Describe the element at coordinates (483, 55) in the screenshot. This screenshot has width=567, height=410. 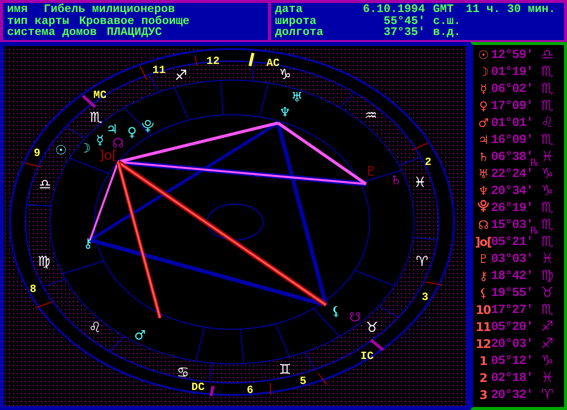
I see `planet-glyph: ☉` at that location.